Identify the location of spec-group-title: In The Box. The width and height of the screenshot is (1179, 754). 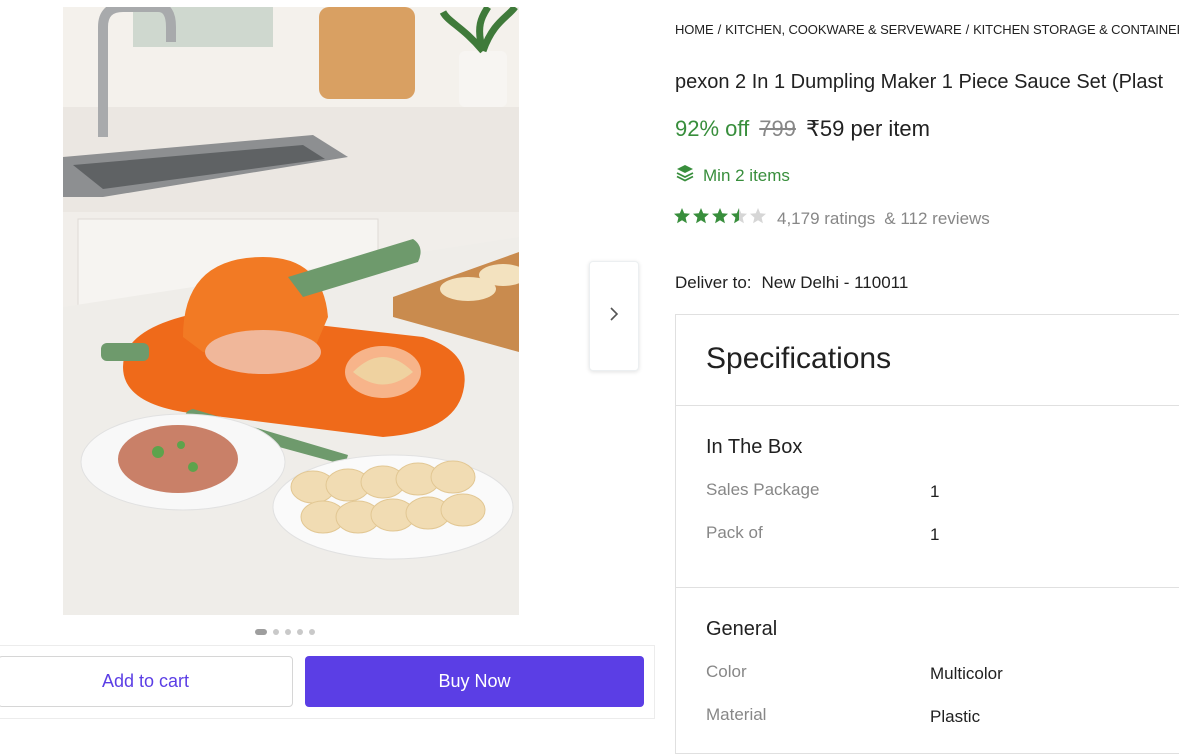
(754, 447).